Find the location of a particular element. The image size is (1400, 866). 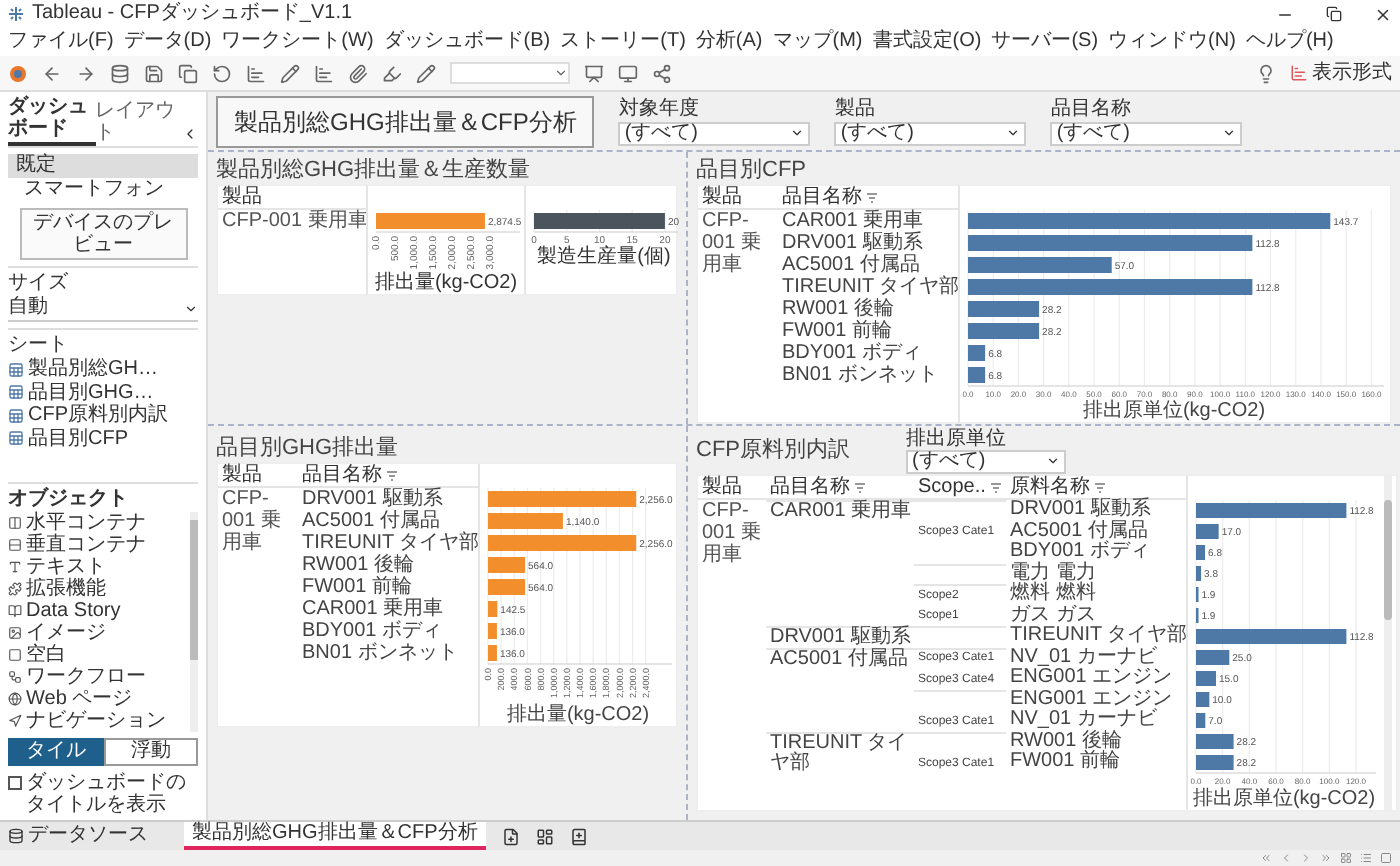

menu-item: ワークシート(W) is located at coordinates (297, 42).